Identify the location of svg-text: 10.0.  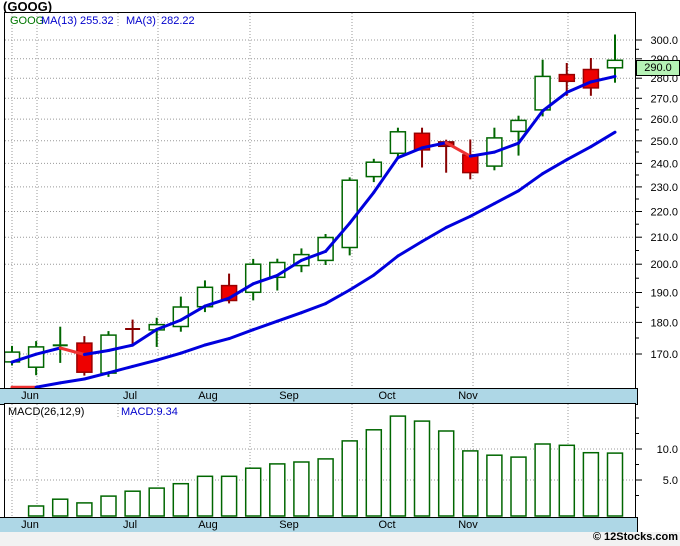
(667, 450).